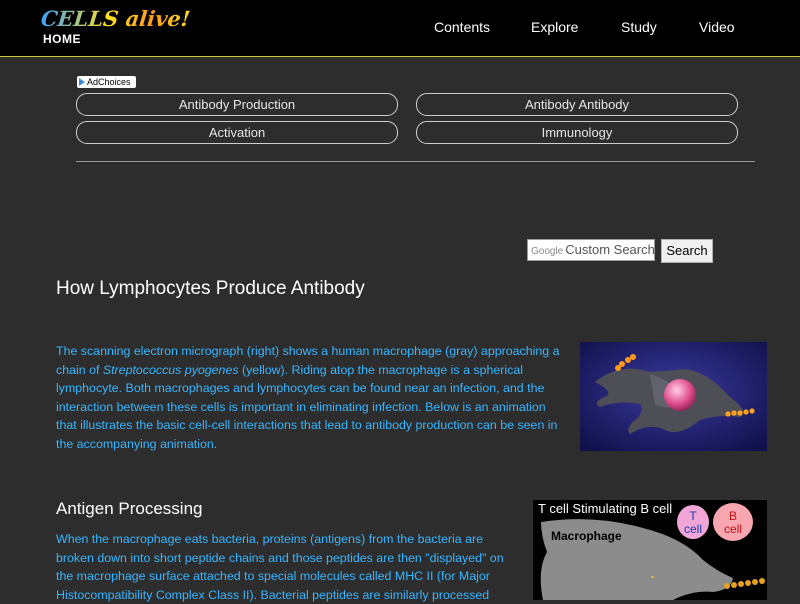  I want to click on b-cell-label: B cell, so click(732, 522).